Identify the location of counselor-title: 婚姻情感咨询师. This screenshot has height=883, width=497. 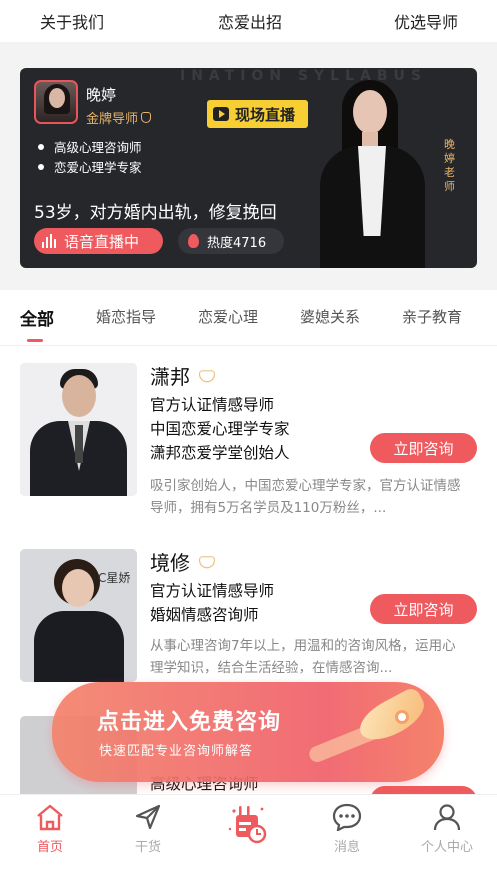
(204, 615).